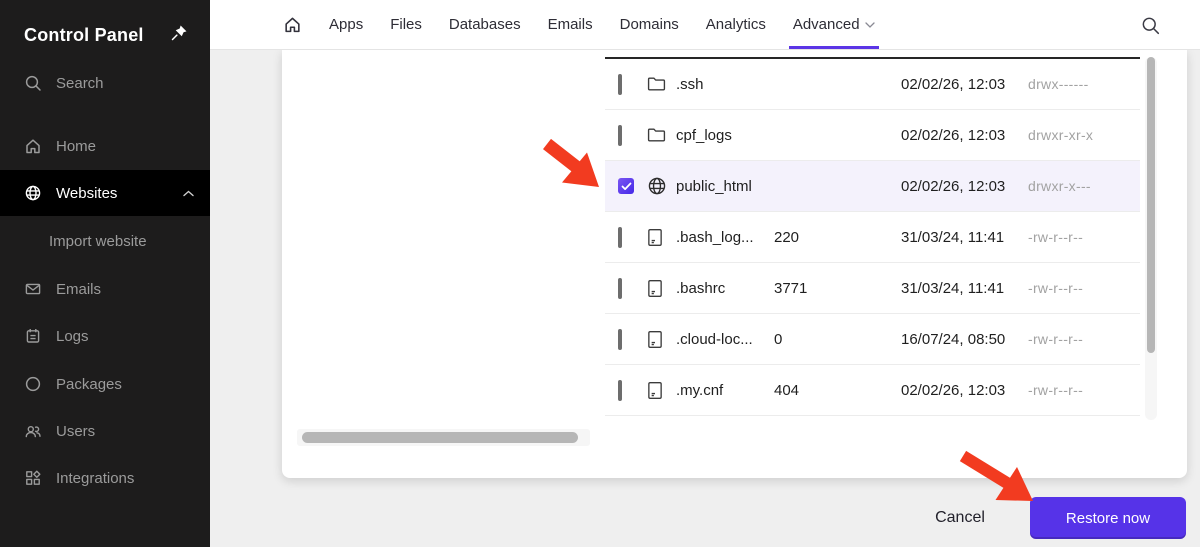 The height and width of the screenshot is (547, 1200). What do you see at coordinates (701, 288) in the screenshot?
I see `file-name: .bashrc` at bounding box center [701, 288].